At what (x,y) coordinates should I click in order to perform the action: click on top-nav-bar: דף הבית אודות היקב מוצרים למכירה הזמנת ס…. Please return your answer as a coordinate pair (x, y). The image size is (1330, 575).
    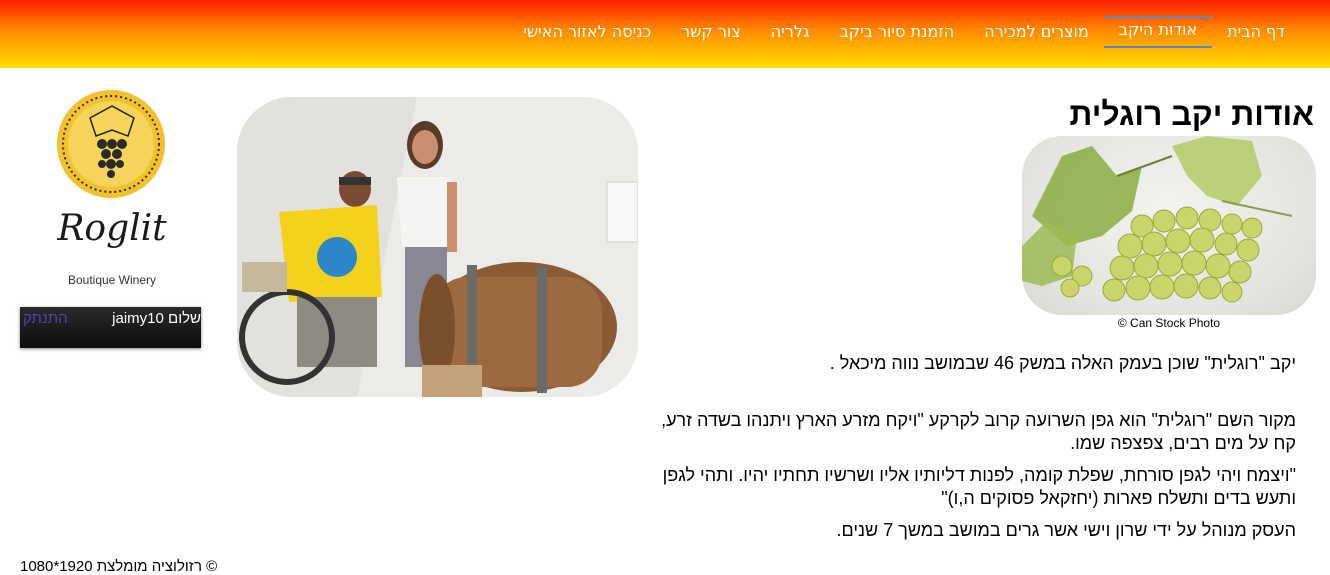
    Looking at the image, I should click on (665, 34).